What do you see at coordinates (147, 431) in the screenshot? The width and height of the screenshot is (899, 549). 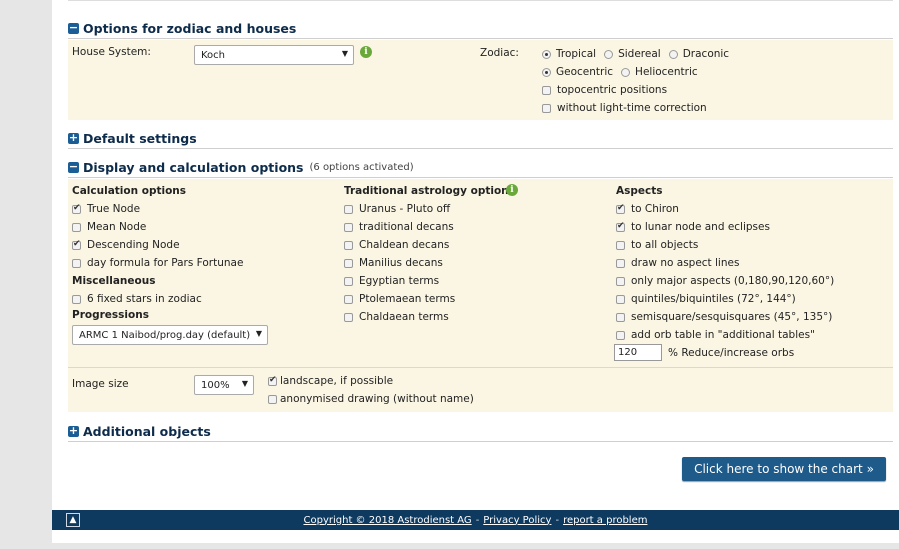 I see `additional-section-title: Additional objects` at bounding box center [147, 431].